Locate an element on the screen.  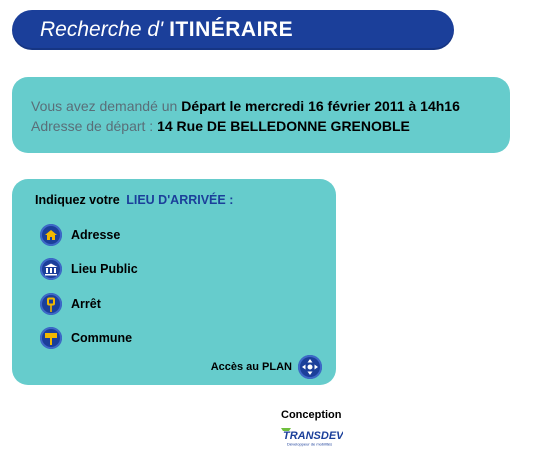
option-commune-label: Commune is located at coordinates (102, 338).